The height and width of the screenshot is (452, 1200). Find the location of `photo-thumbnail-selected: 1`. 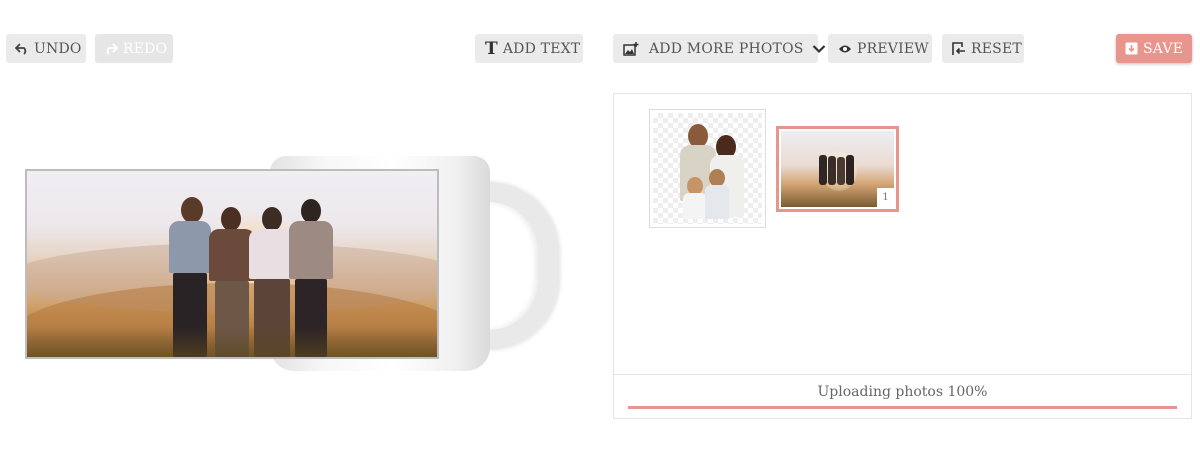

photo-thumbnail-selected: 1 is located at coordinates (837, 169).